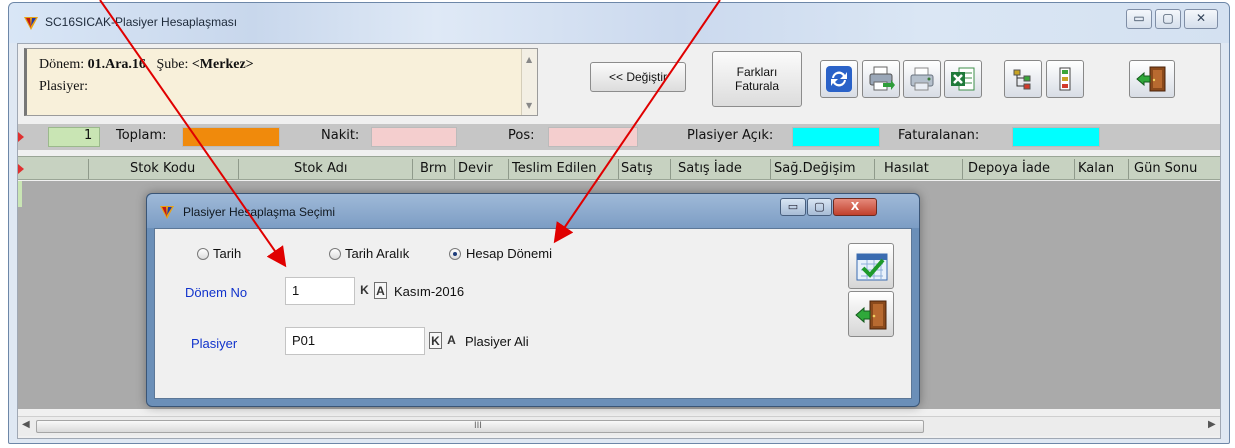 The height and width of the screenshot is (448, 1235). What do you see at coordinates (730, 135) in the screenshot?
I see `plasiyer-acik-label: Plasiyer Açık:` at bounding box center [730, 135].